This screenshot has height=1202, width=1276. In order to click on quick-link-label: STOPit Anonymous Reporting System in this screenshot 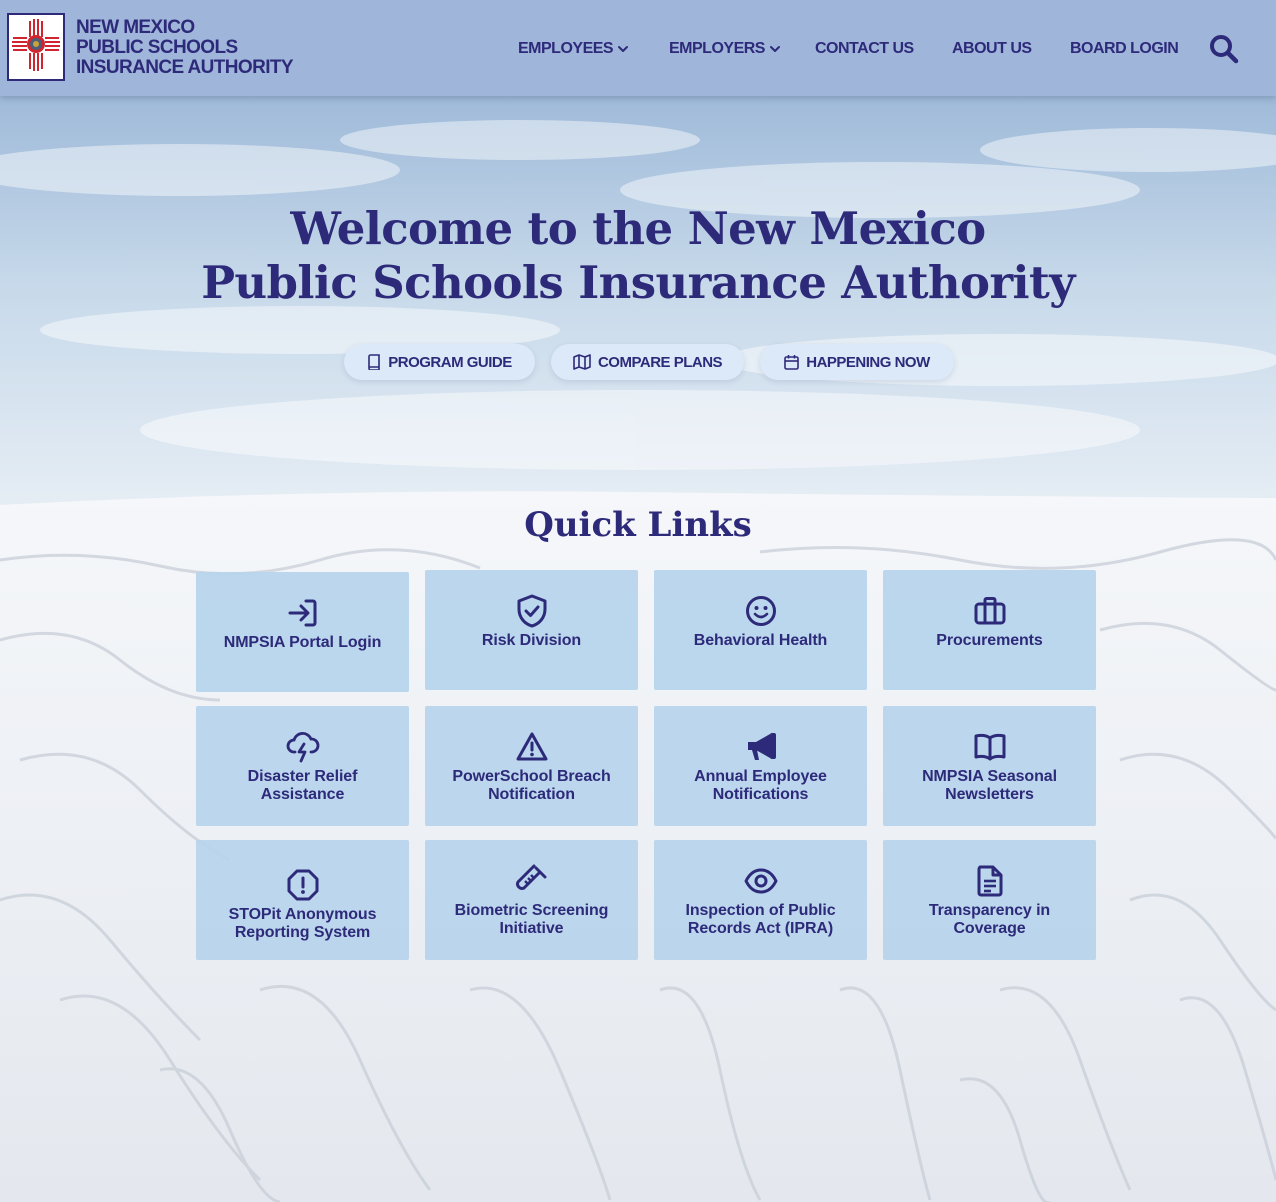, I will do `click(302, 923)`.